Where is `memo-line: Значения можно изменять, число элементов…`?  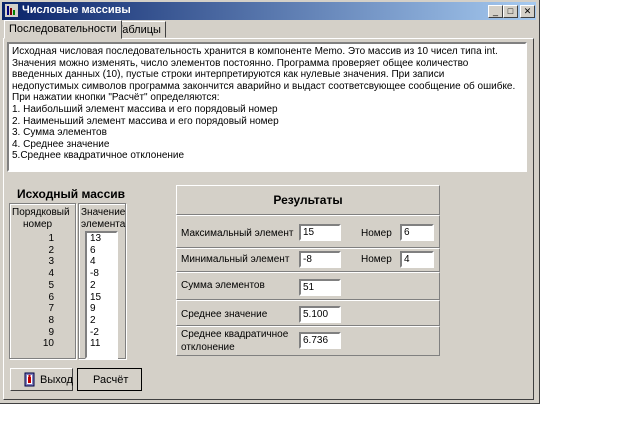 memo-line: Значения можно изменять, число элементов… is located at coordinates (240, 63).